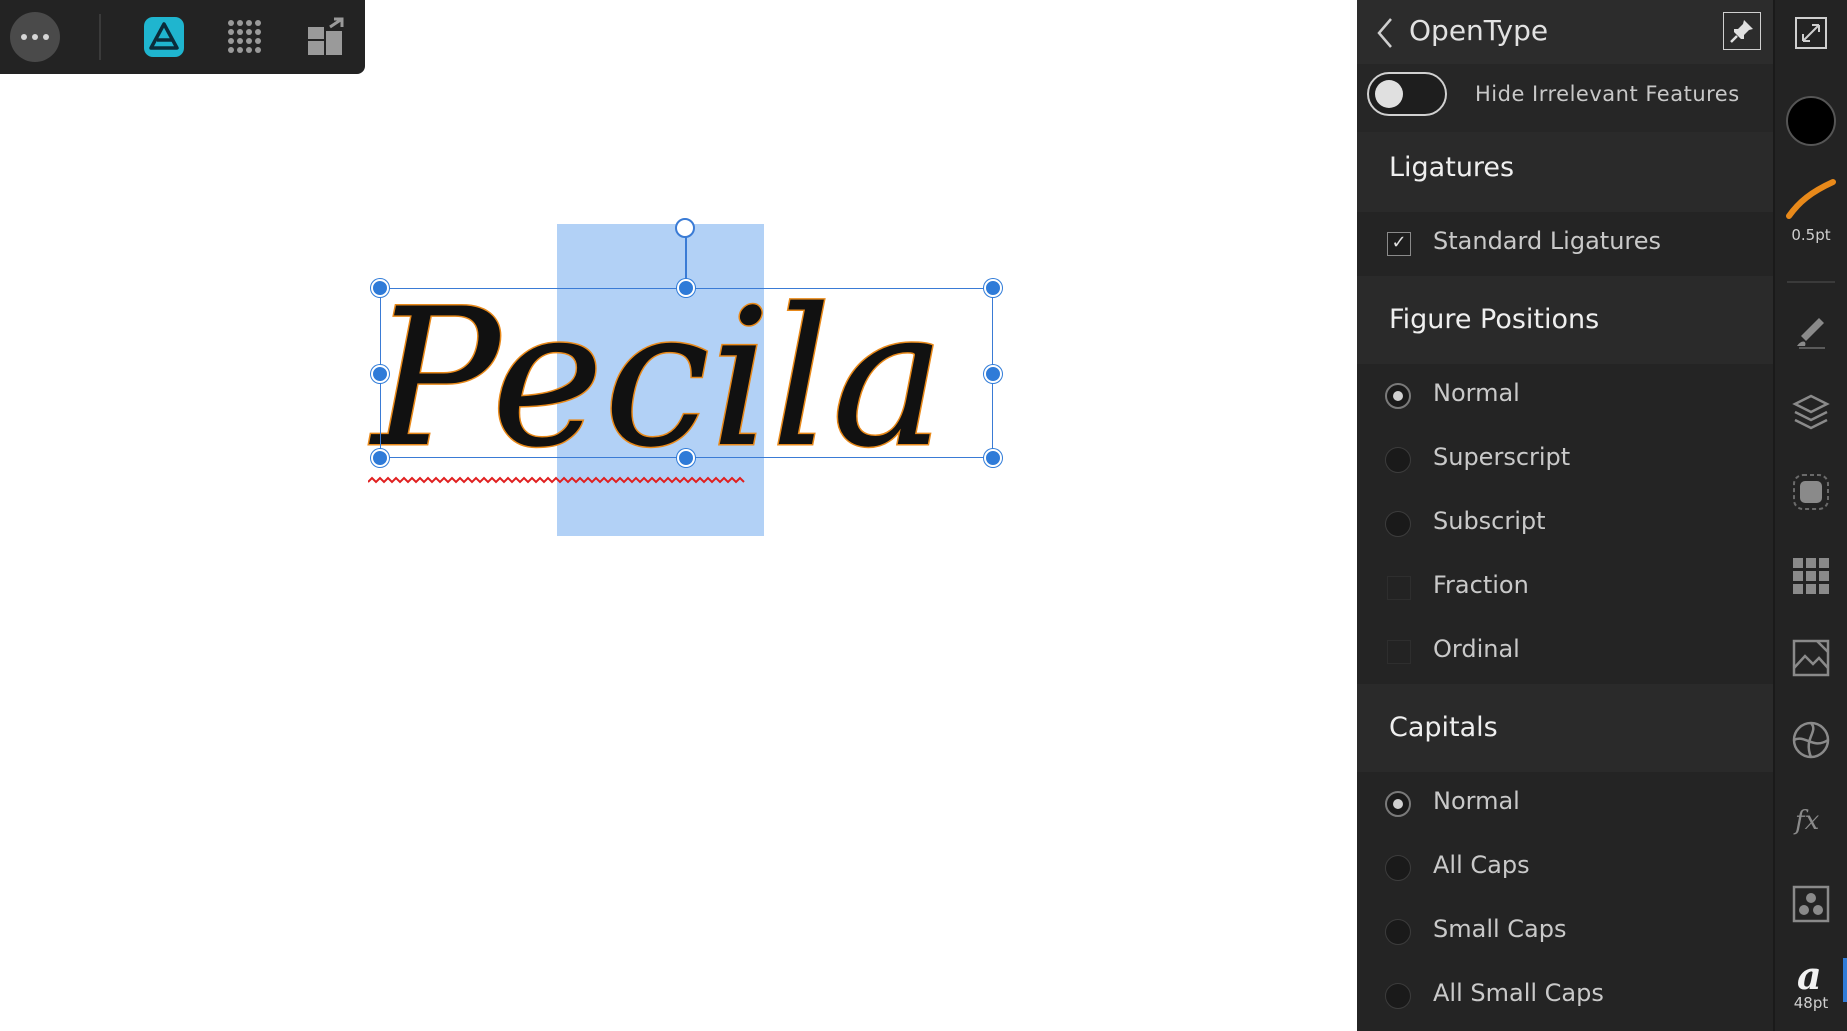 This screenshot has width=1847, height=1031. What do you see at coordinates (1811, 235) in the screenshot?
I see `stroke-width-label: 0.5pt` at bounding box center [1811, 235].